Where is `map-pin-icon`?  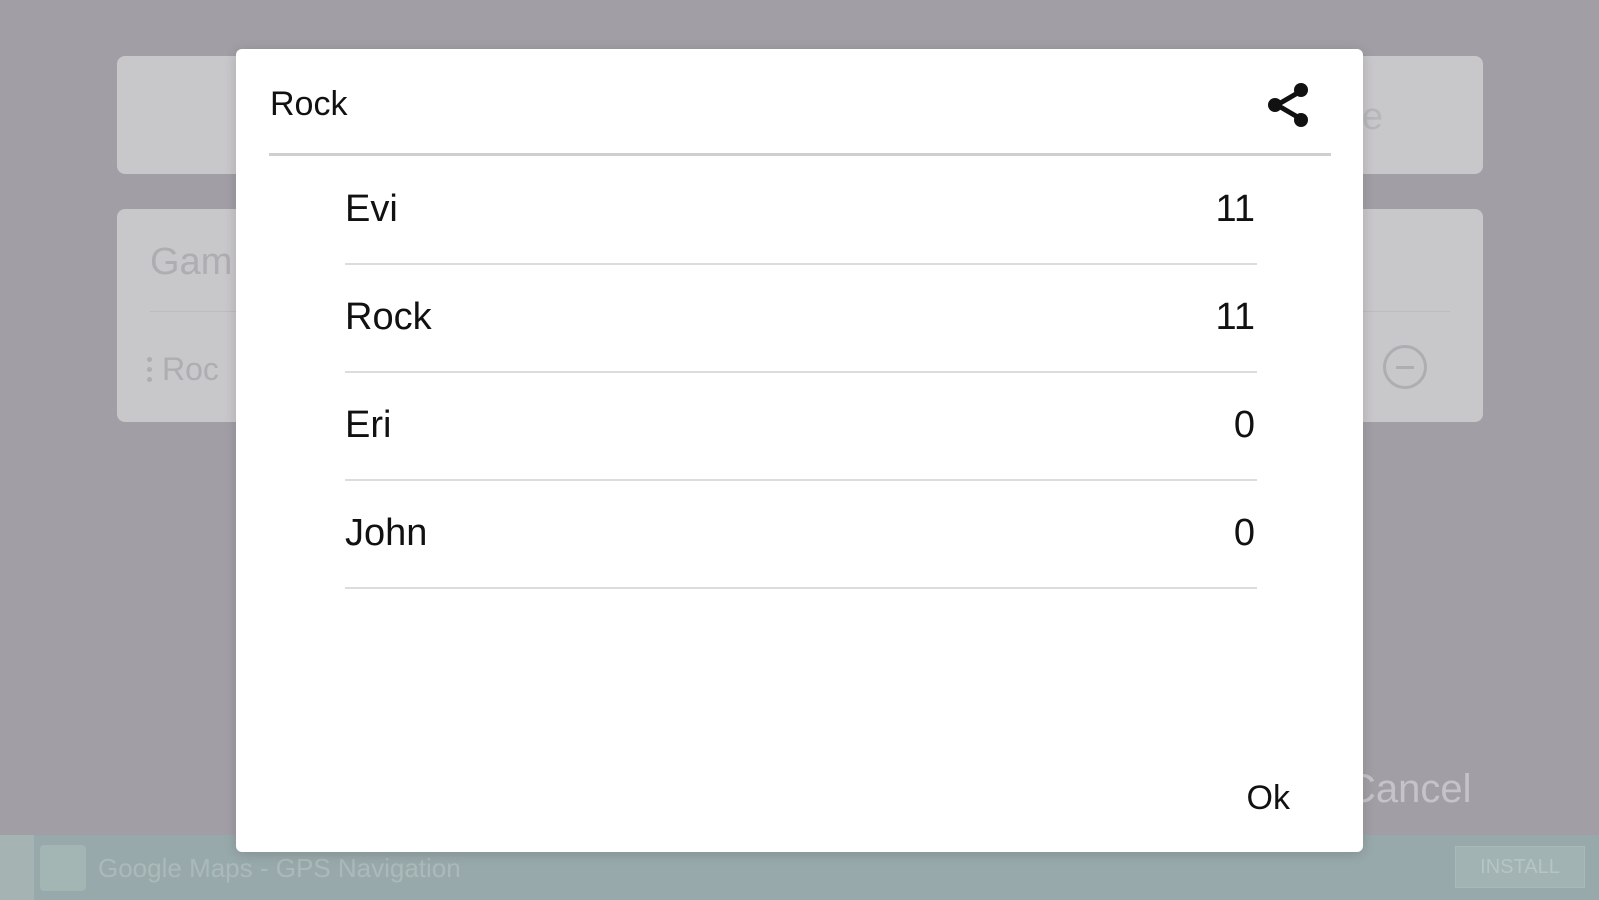
map-pin-icon is located at coordinates (63, 868).